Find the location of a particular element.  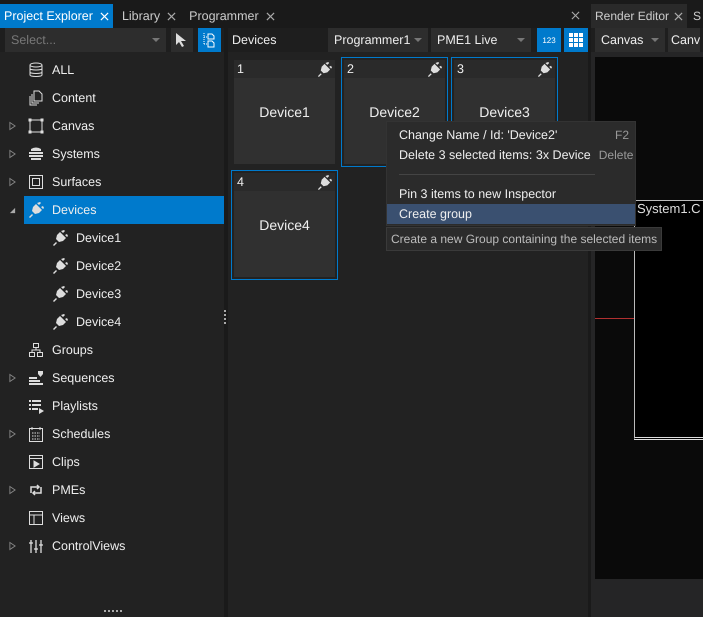

tree-item: Sequences is located at coordinates (124, 378).